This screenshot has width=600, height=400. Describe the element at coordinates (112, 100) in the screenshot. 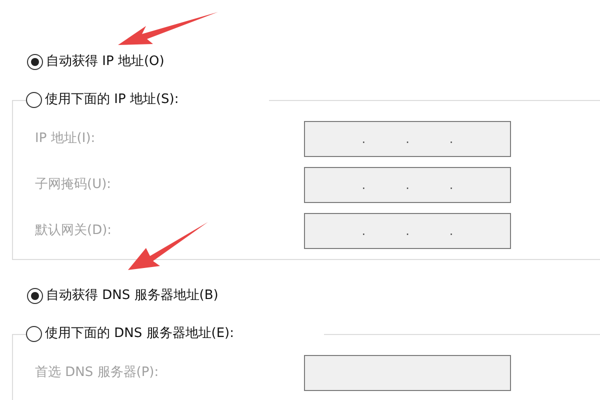

I see `radio-label: 使用下面的 IP 地址(S):` at that location.